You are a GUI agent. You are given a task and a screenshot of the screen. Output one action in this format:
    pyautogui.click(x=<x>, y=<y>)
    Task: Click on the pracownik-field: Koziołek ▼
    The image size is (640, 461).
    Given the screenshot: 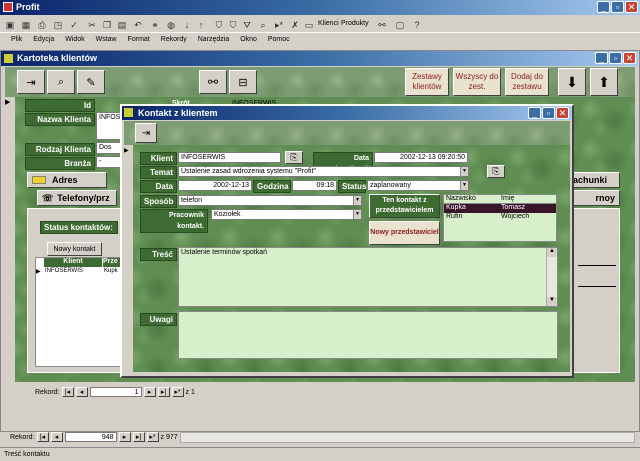 What is the action you would take?
    pyautogui.click(x=286, y=214)
    